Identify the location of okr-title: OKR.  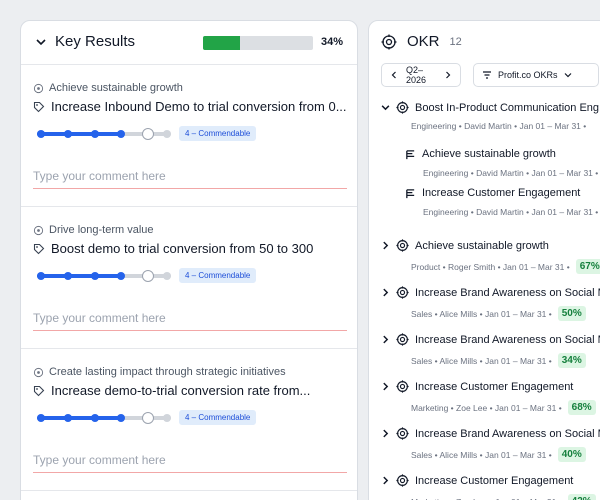
(423, 41).